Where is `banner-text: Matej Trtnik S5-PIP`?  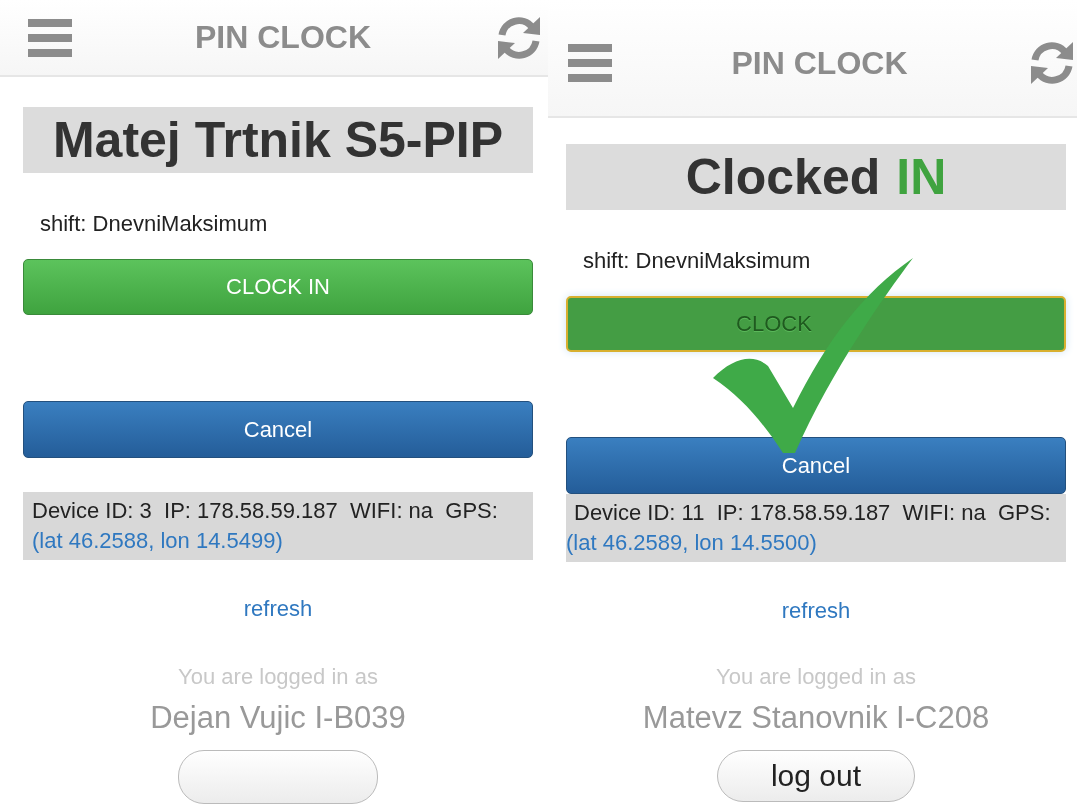
banner-text: Matej Trtnik S5-PIP is located at coordinates (278, 140).